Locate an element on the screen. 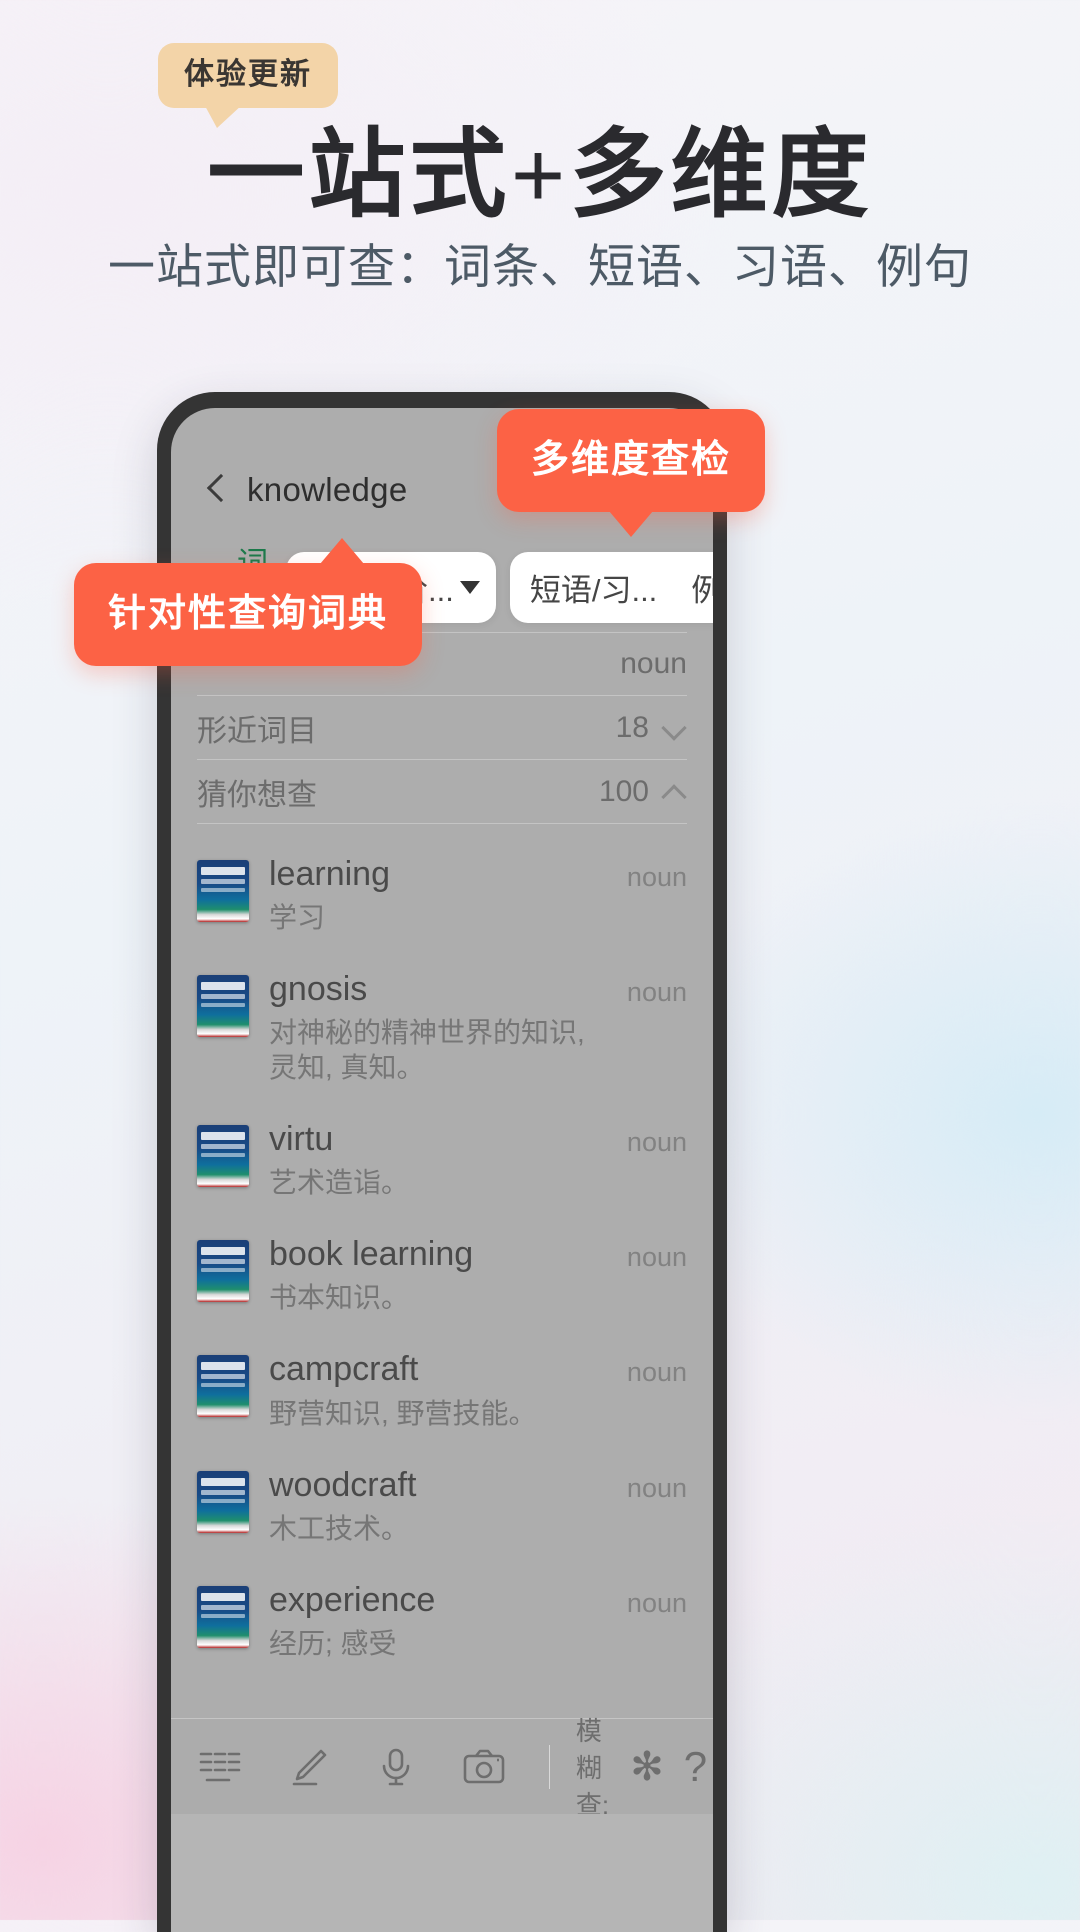 Image resolution: width=1080 pixels, height=1932 pixels. page-subtitle: 一站式即可查：词条、短语、习语、例句 is located at coordinates (540, 266).